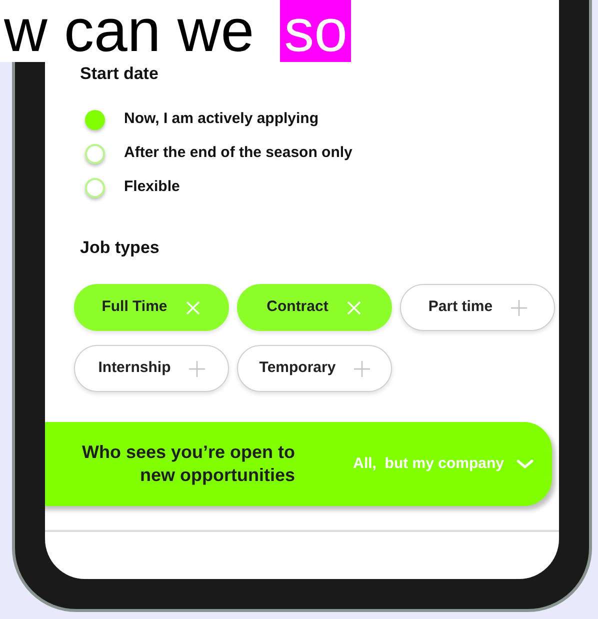  What do you see at coordinates (120, 74) in the screenshot?
I see `section-title: Start date` at bounding box center [120, 74].